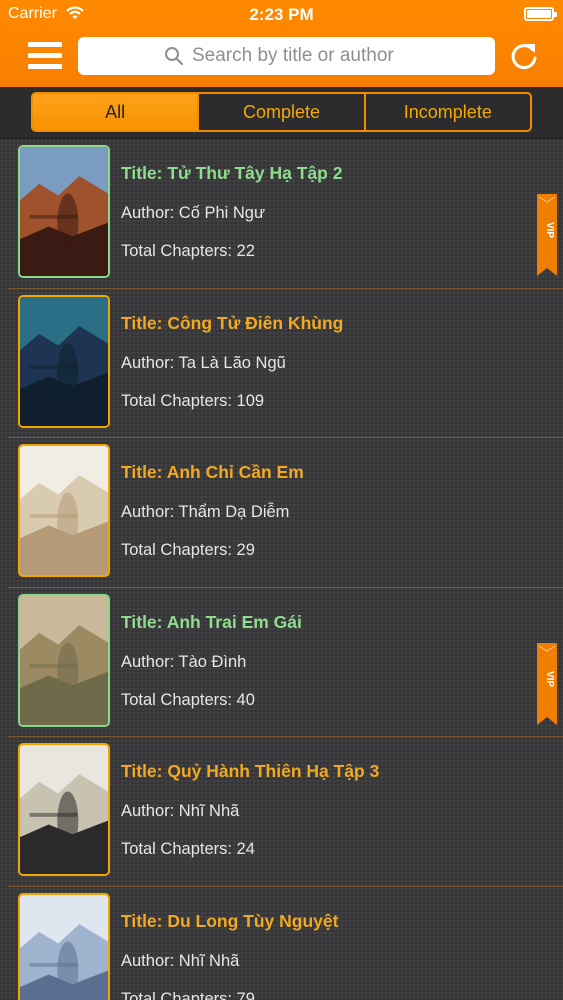 The image size is (563, 1000). I want to click on book-author: Author: Ta Là Lão Ngũ, so click(203, 362).